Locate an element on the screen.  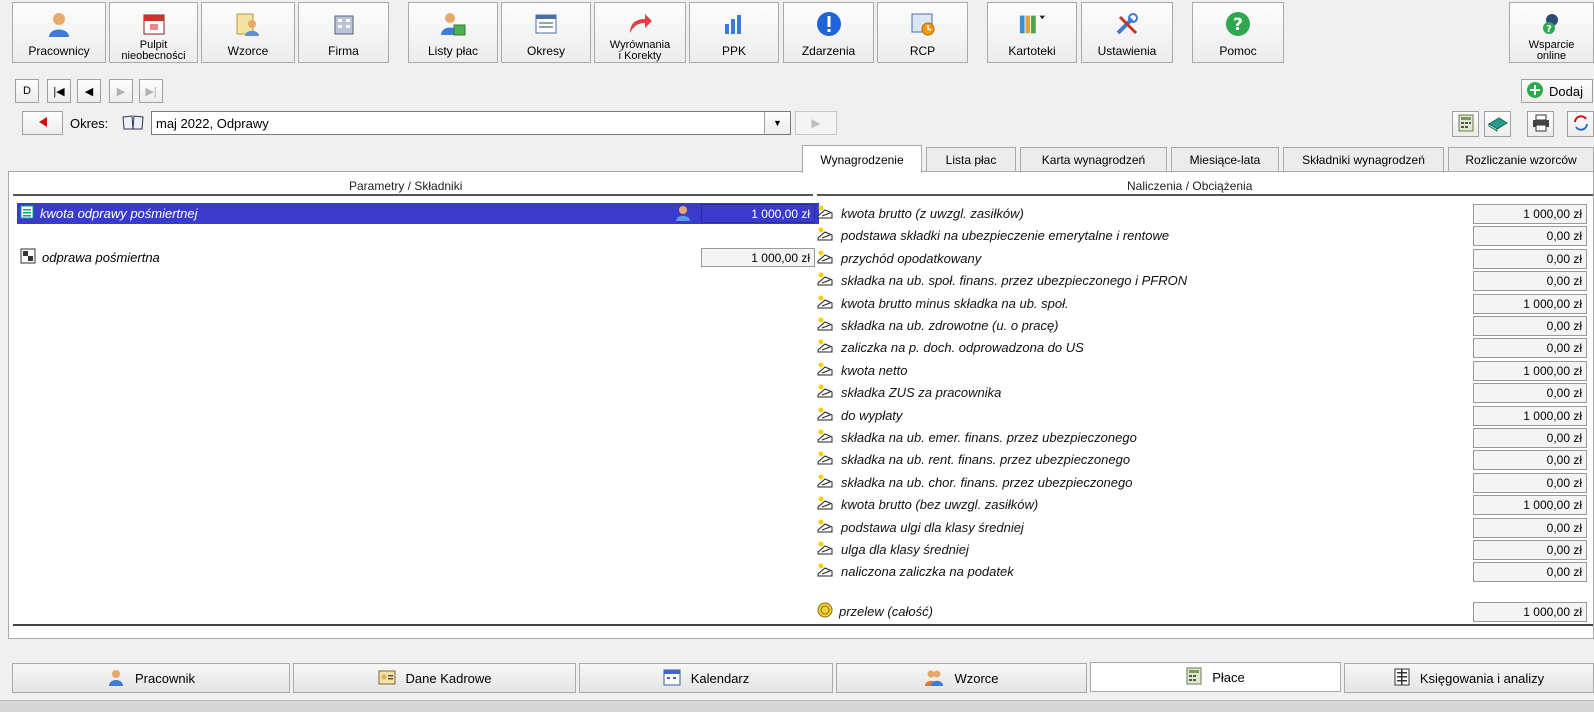
next-record-button: ▶ is located at coordinates (121, 91).